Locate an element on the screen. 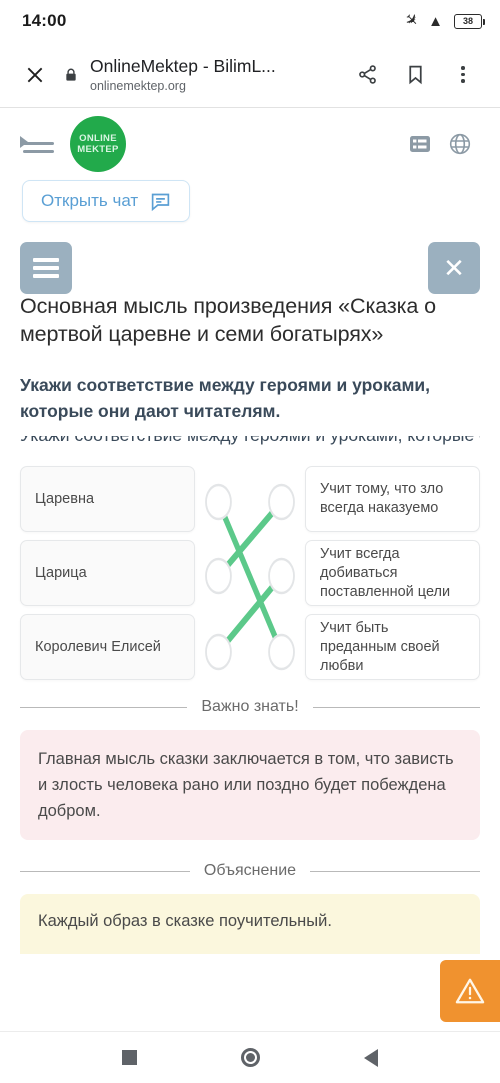 Image resolution: width=500 pixels, height=1083 pixels. status-time: 14:00 is located at coordinates (44, 20).